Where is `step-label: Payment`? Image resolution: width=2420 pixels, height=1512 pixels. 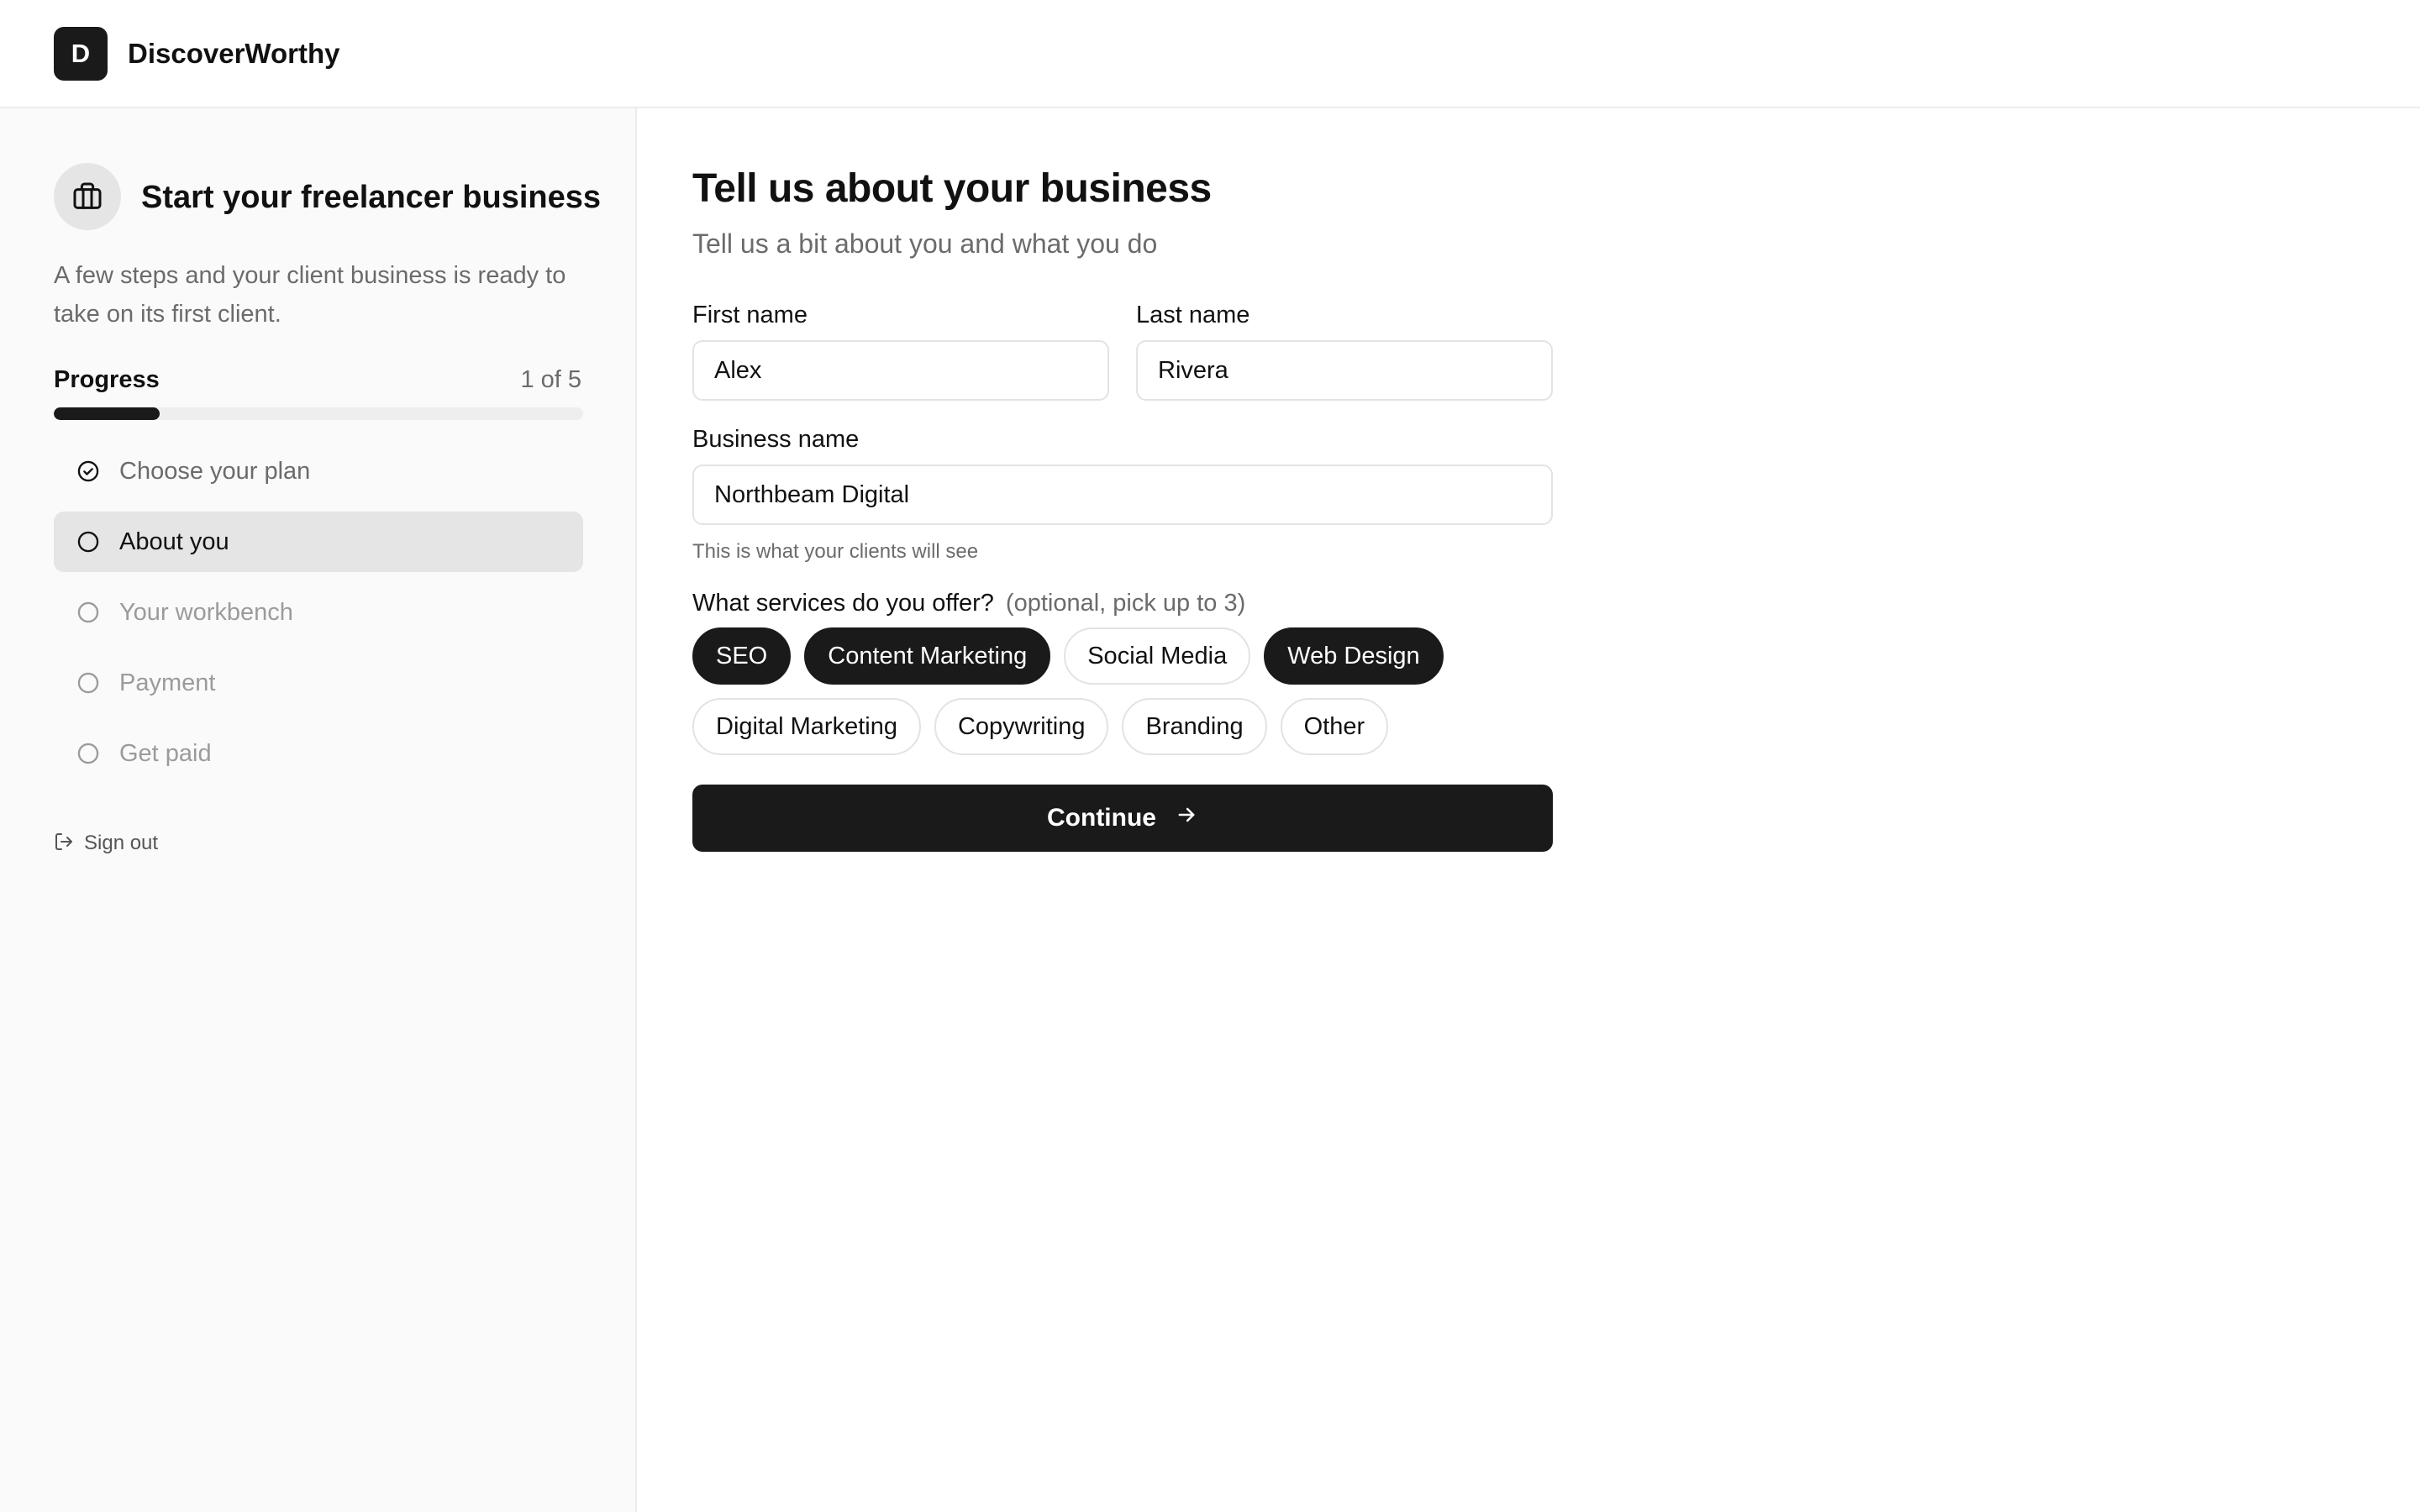
step-label: Payment is located at coordinates (167, 682).